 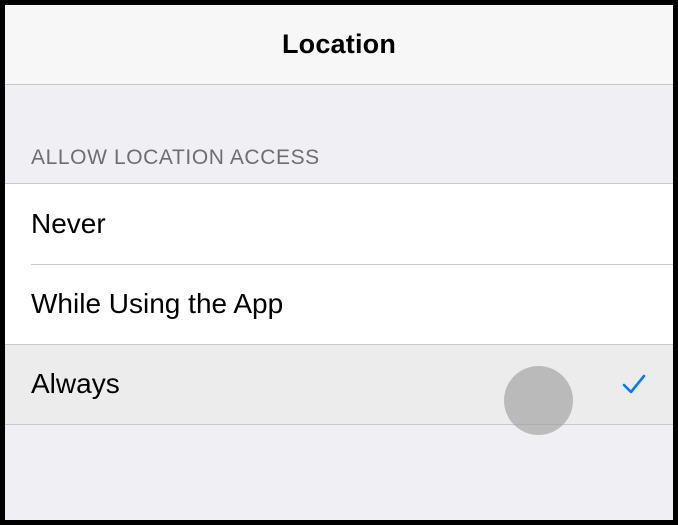 I want to click on option-label: Never, so click(x=68, y=223).